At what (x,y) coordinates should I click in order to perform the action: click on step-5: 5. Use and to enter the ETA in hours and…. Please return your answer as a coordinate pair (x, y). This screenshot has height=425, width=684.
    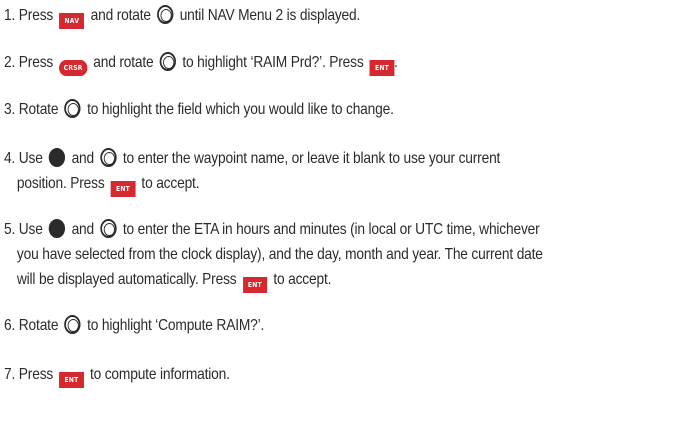
    Looking at the image, I should click on (273, 255).